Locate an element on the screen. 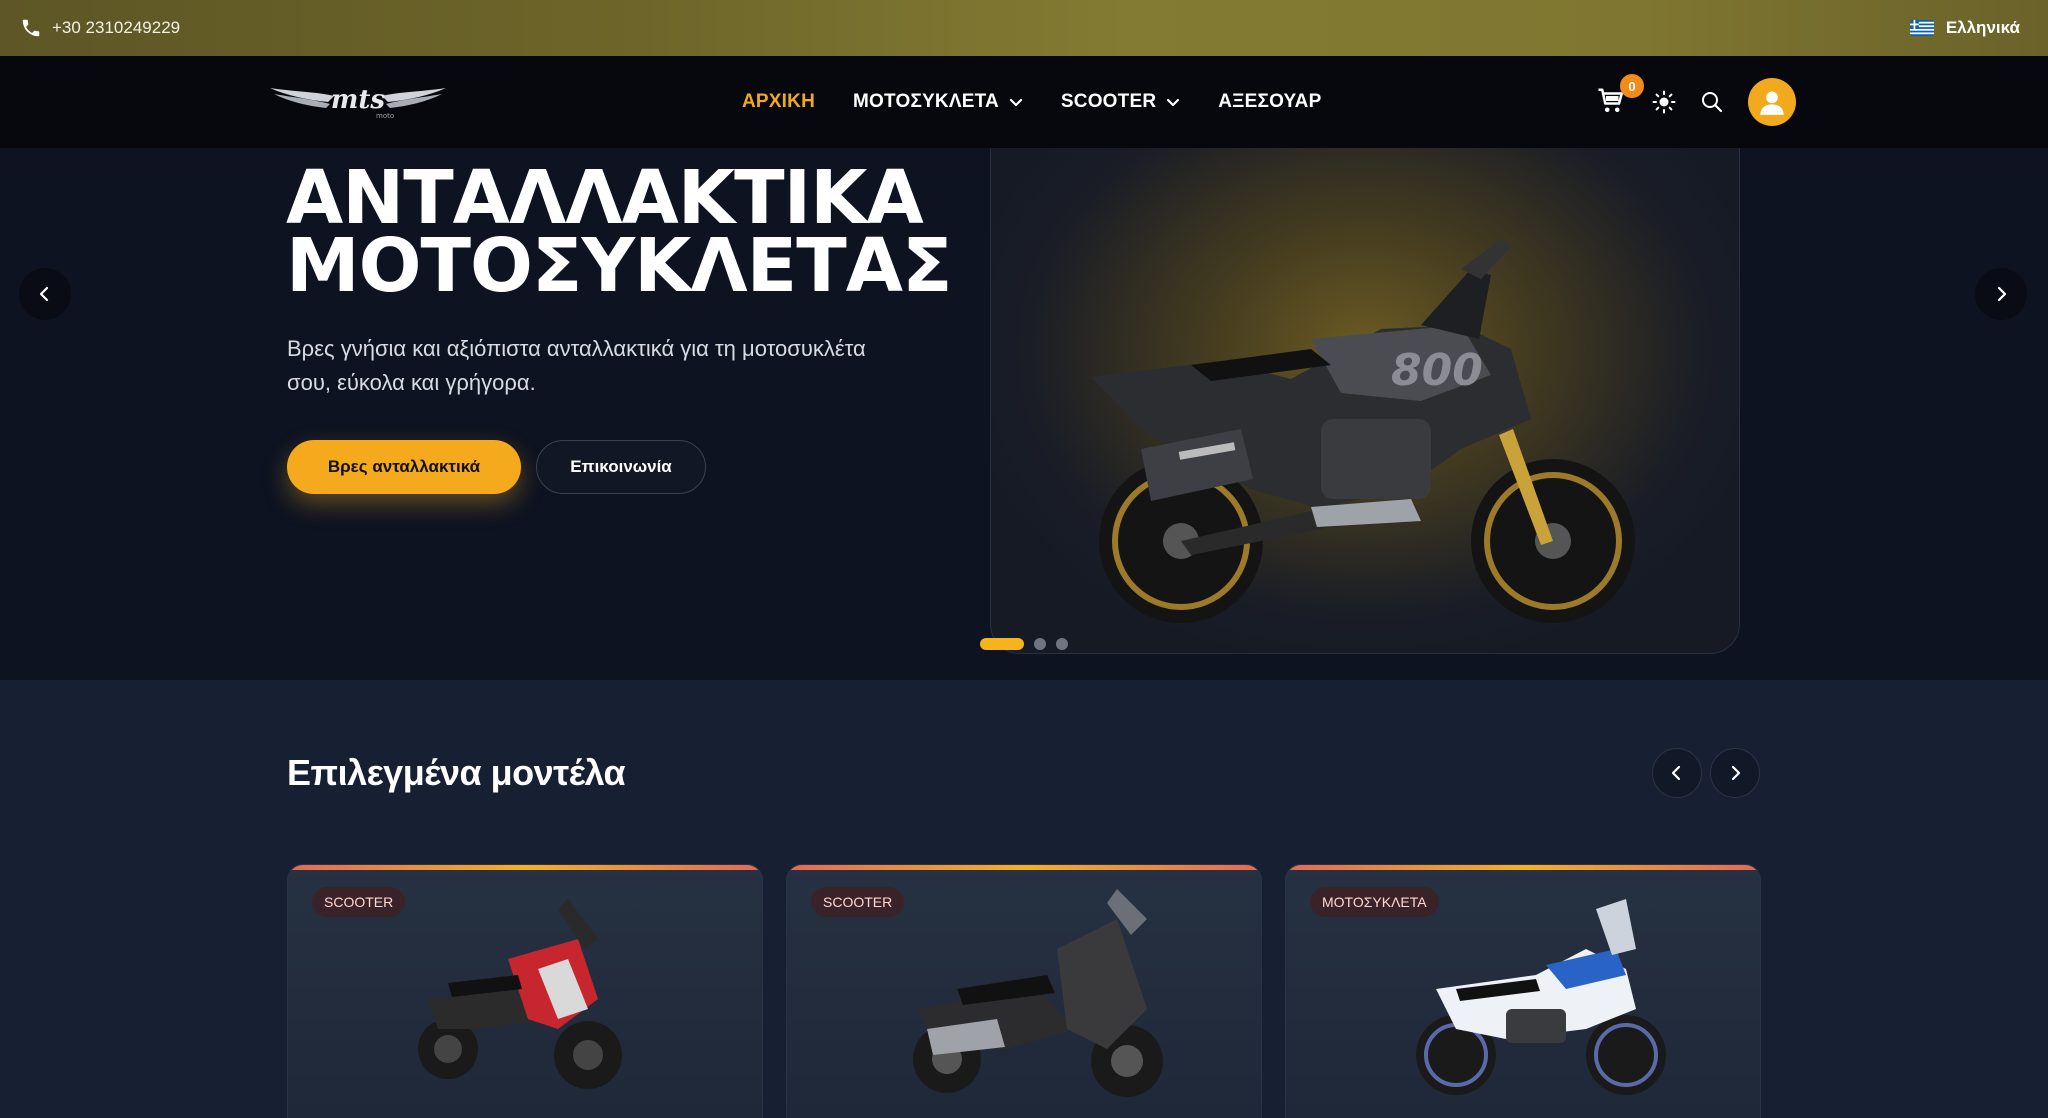  phone-number: +30 2310249229 is located at coordinates (116, 27).